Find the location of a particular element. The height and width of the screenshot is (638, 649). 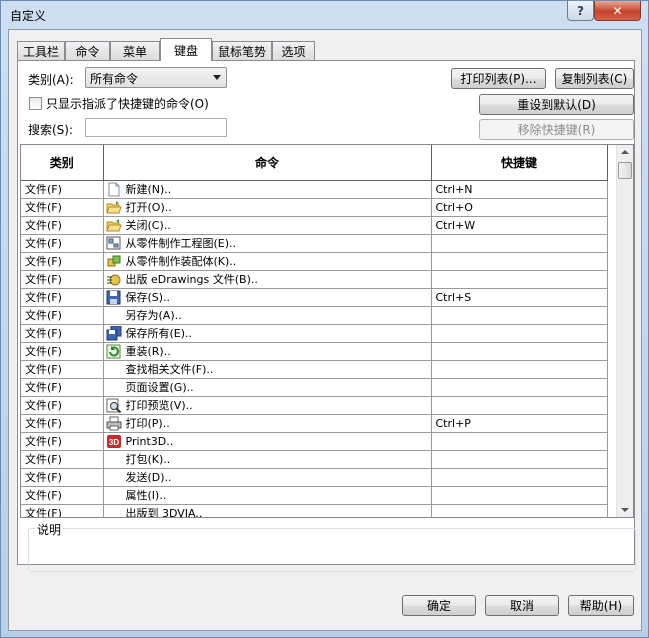

close-icon: ✕ is located at coordinates (617, 10).